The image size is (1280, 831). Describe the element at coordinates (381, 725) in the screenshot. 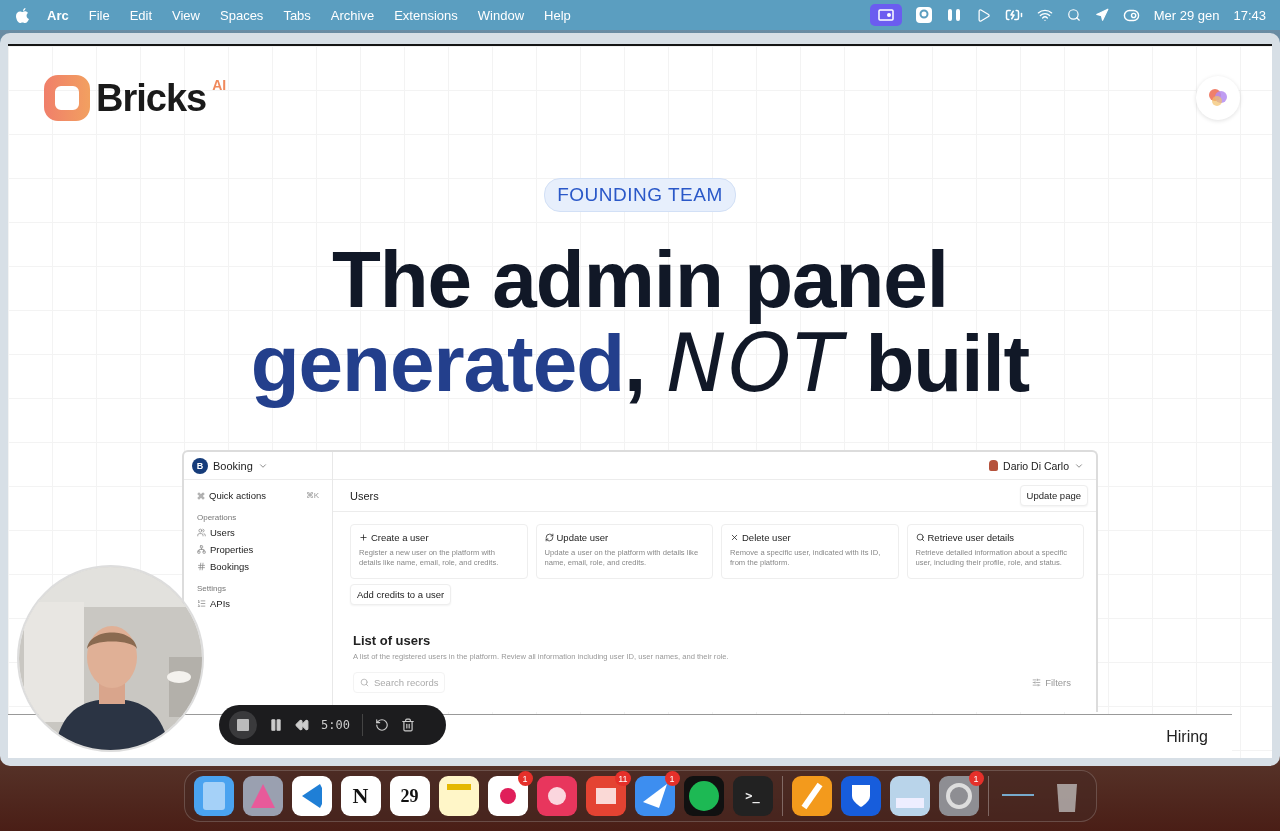

I see `restart-icon` at that location.